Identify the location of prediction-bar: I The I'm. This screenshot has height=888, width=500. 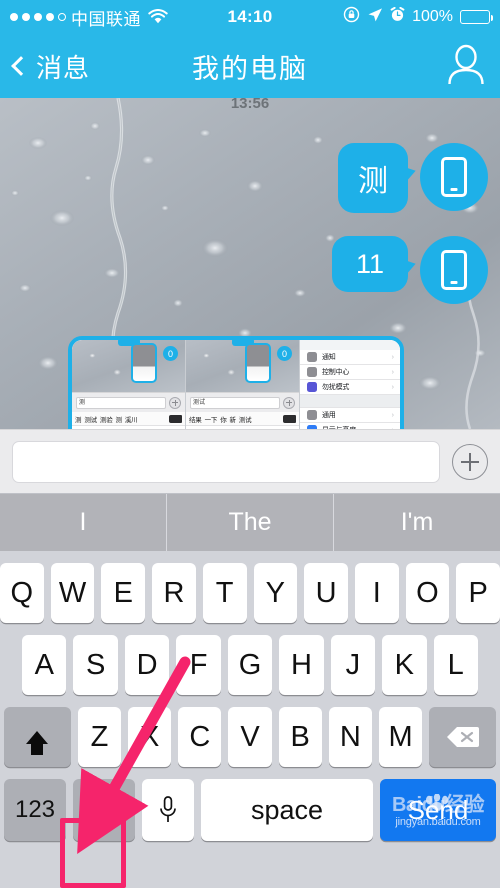
(250, 522).